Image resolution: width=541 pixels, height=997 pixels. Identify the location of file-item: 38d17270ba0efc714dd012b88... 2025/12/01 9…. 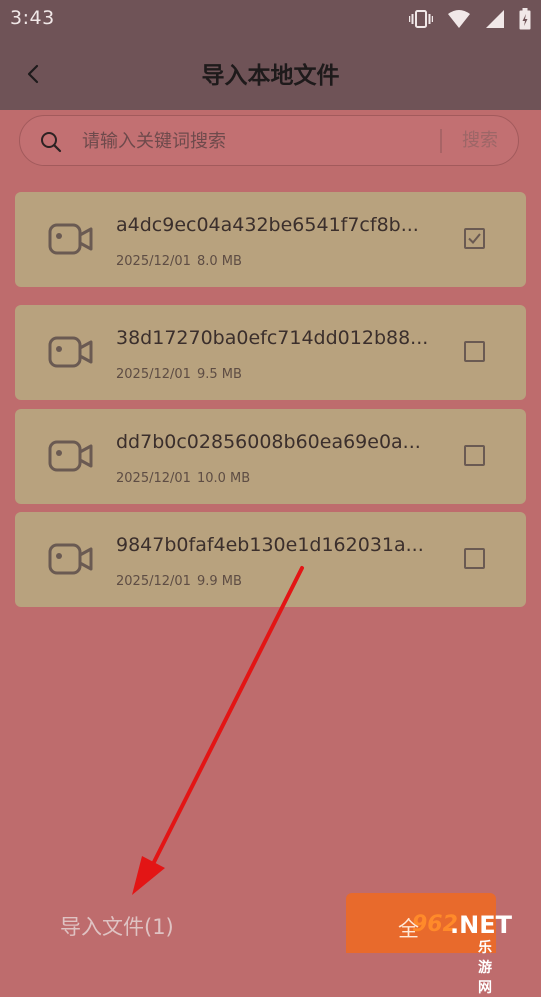
(270, 352).